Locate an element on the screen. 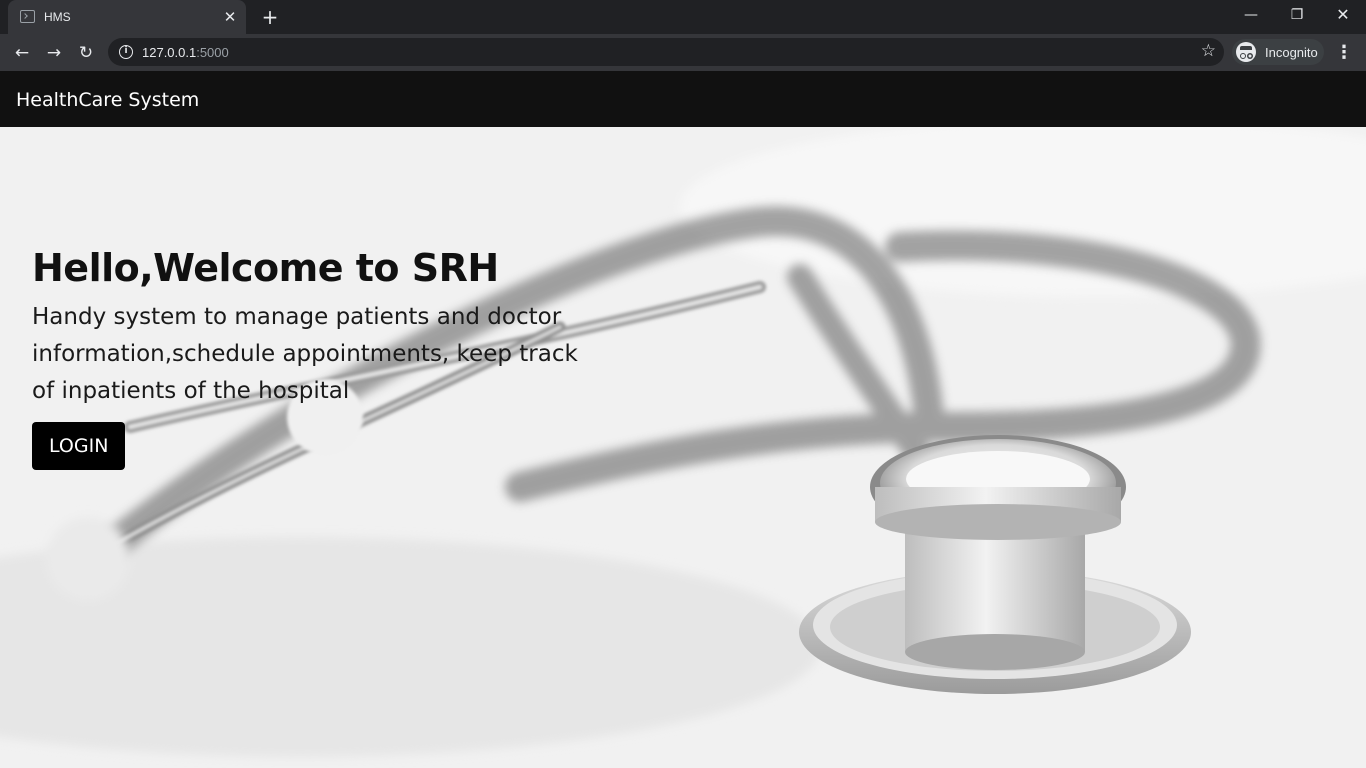 This screenshot has height=768, width=1366. info-icon: i is located at coordinates (126, 52).